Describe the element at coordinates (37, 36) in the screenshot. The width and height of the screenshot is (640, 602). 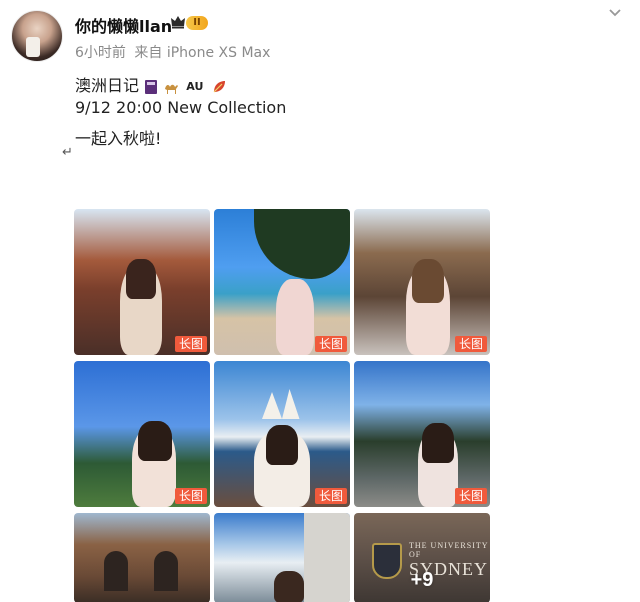
I see `avatar` at that location.